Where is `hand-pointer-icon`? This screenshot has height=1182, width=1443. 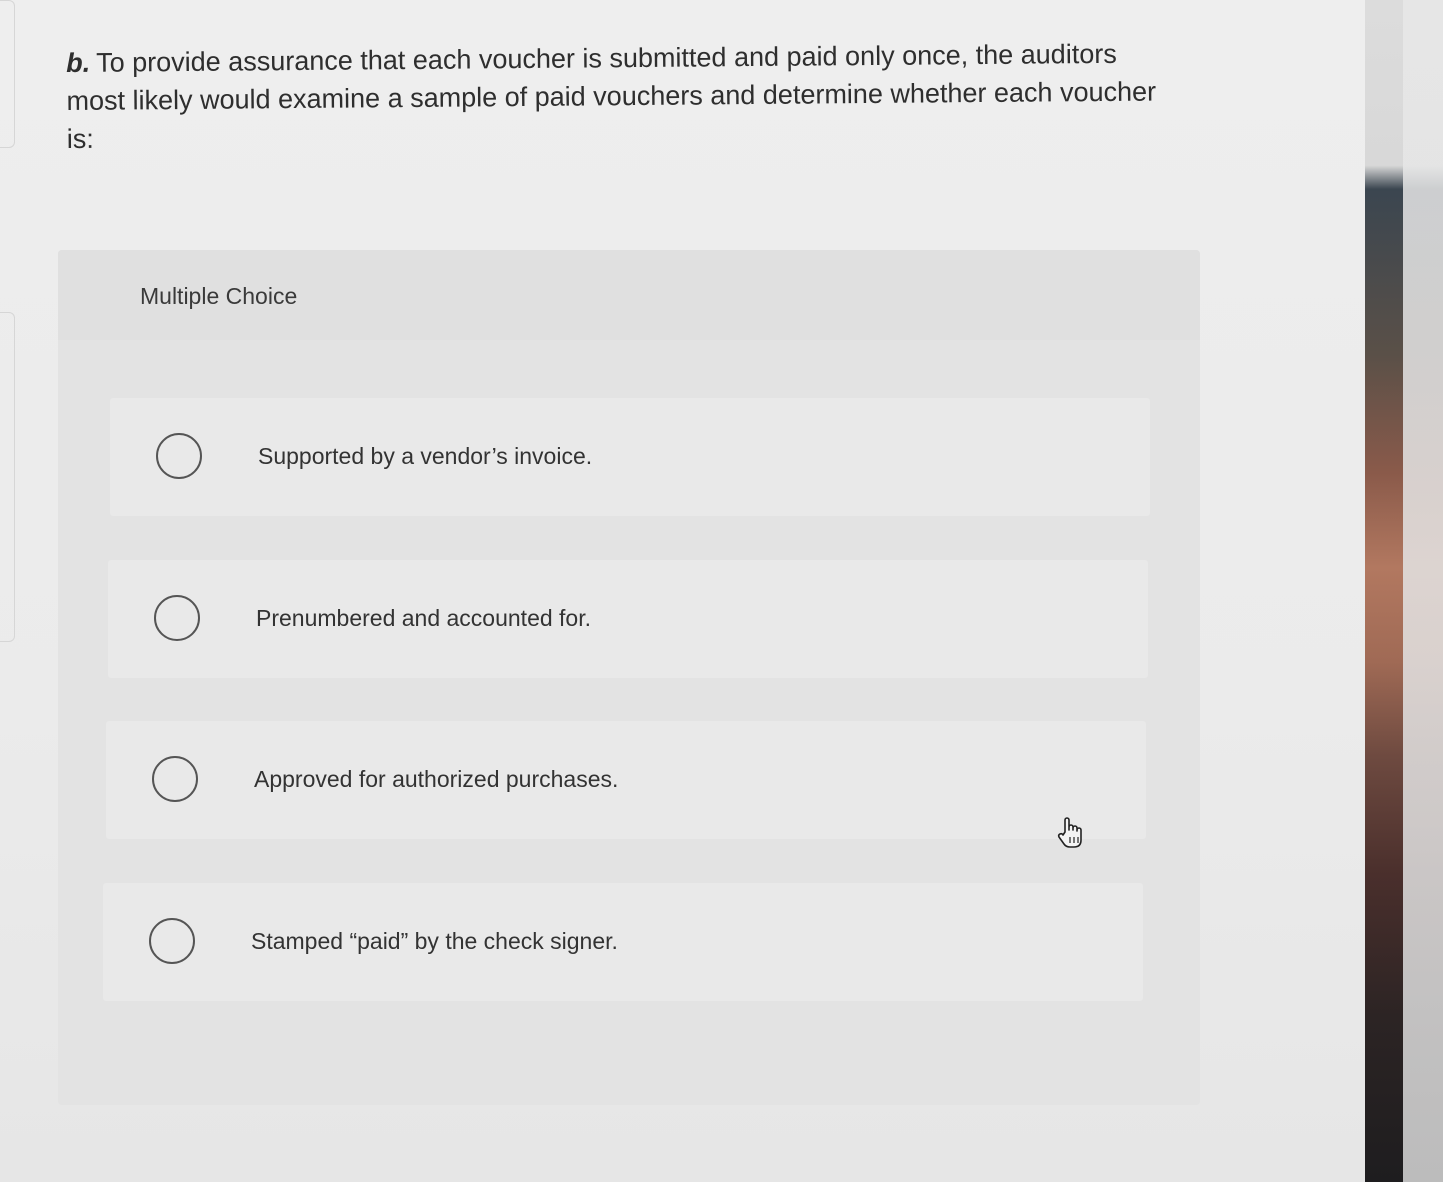
hand-pointer-icon is located at coordinates (1069, 832).